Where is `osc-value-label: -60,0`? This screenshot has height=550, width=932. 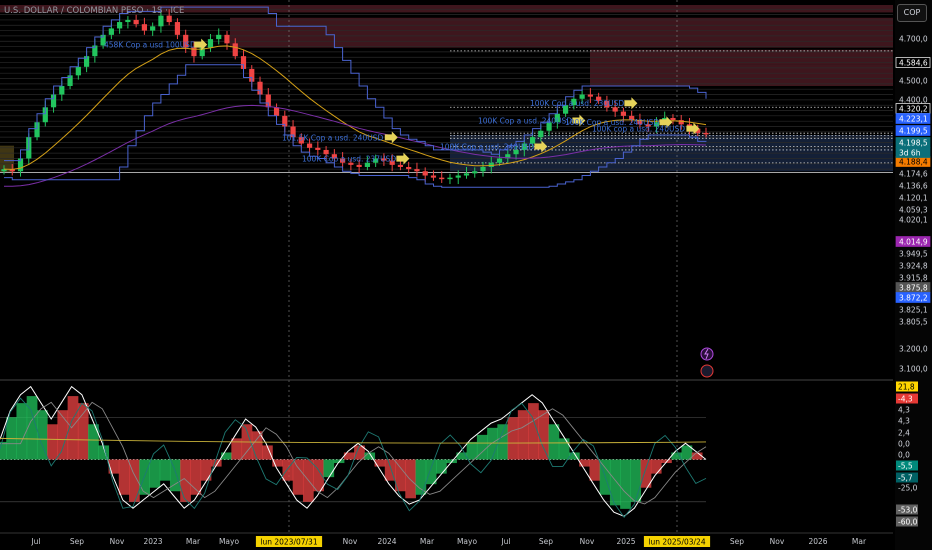
osc-value-label: -60,0 is located at coordinates (908, 522).